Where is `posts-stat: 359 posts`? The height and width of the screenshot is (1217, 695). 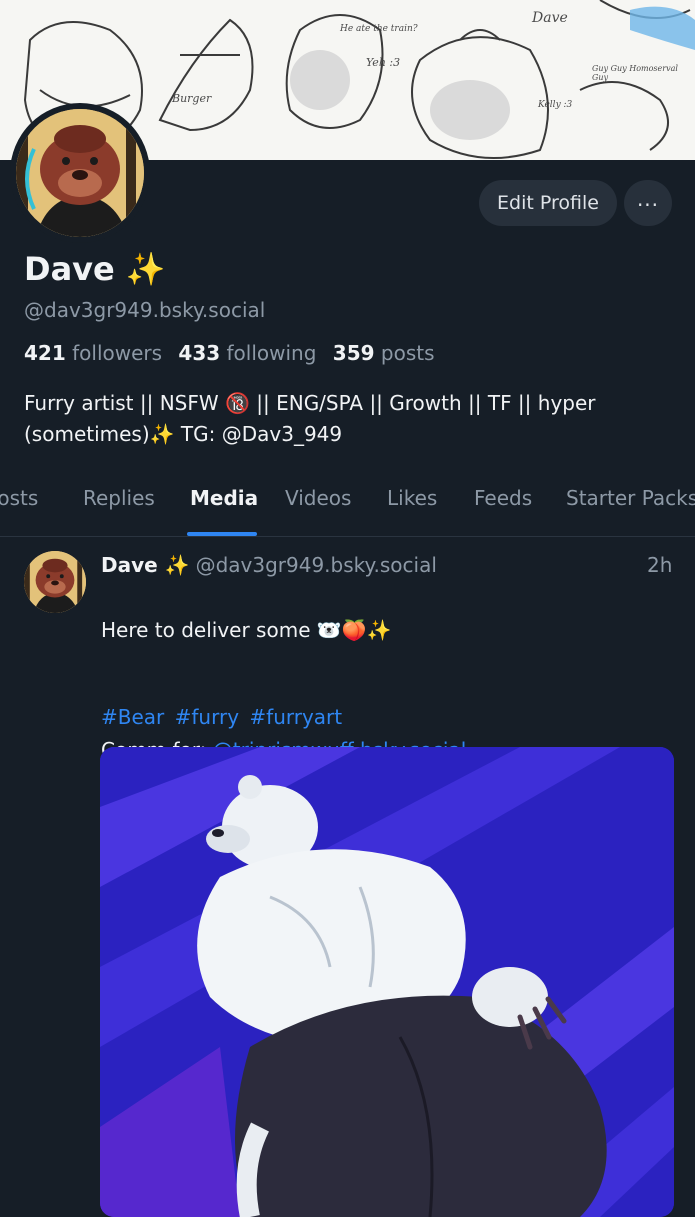 posts-stat: 359 posts is located at coordinates (389, 353).